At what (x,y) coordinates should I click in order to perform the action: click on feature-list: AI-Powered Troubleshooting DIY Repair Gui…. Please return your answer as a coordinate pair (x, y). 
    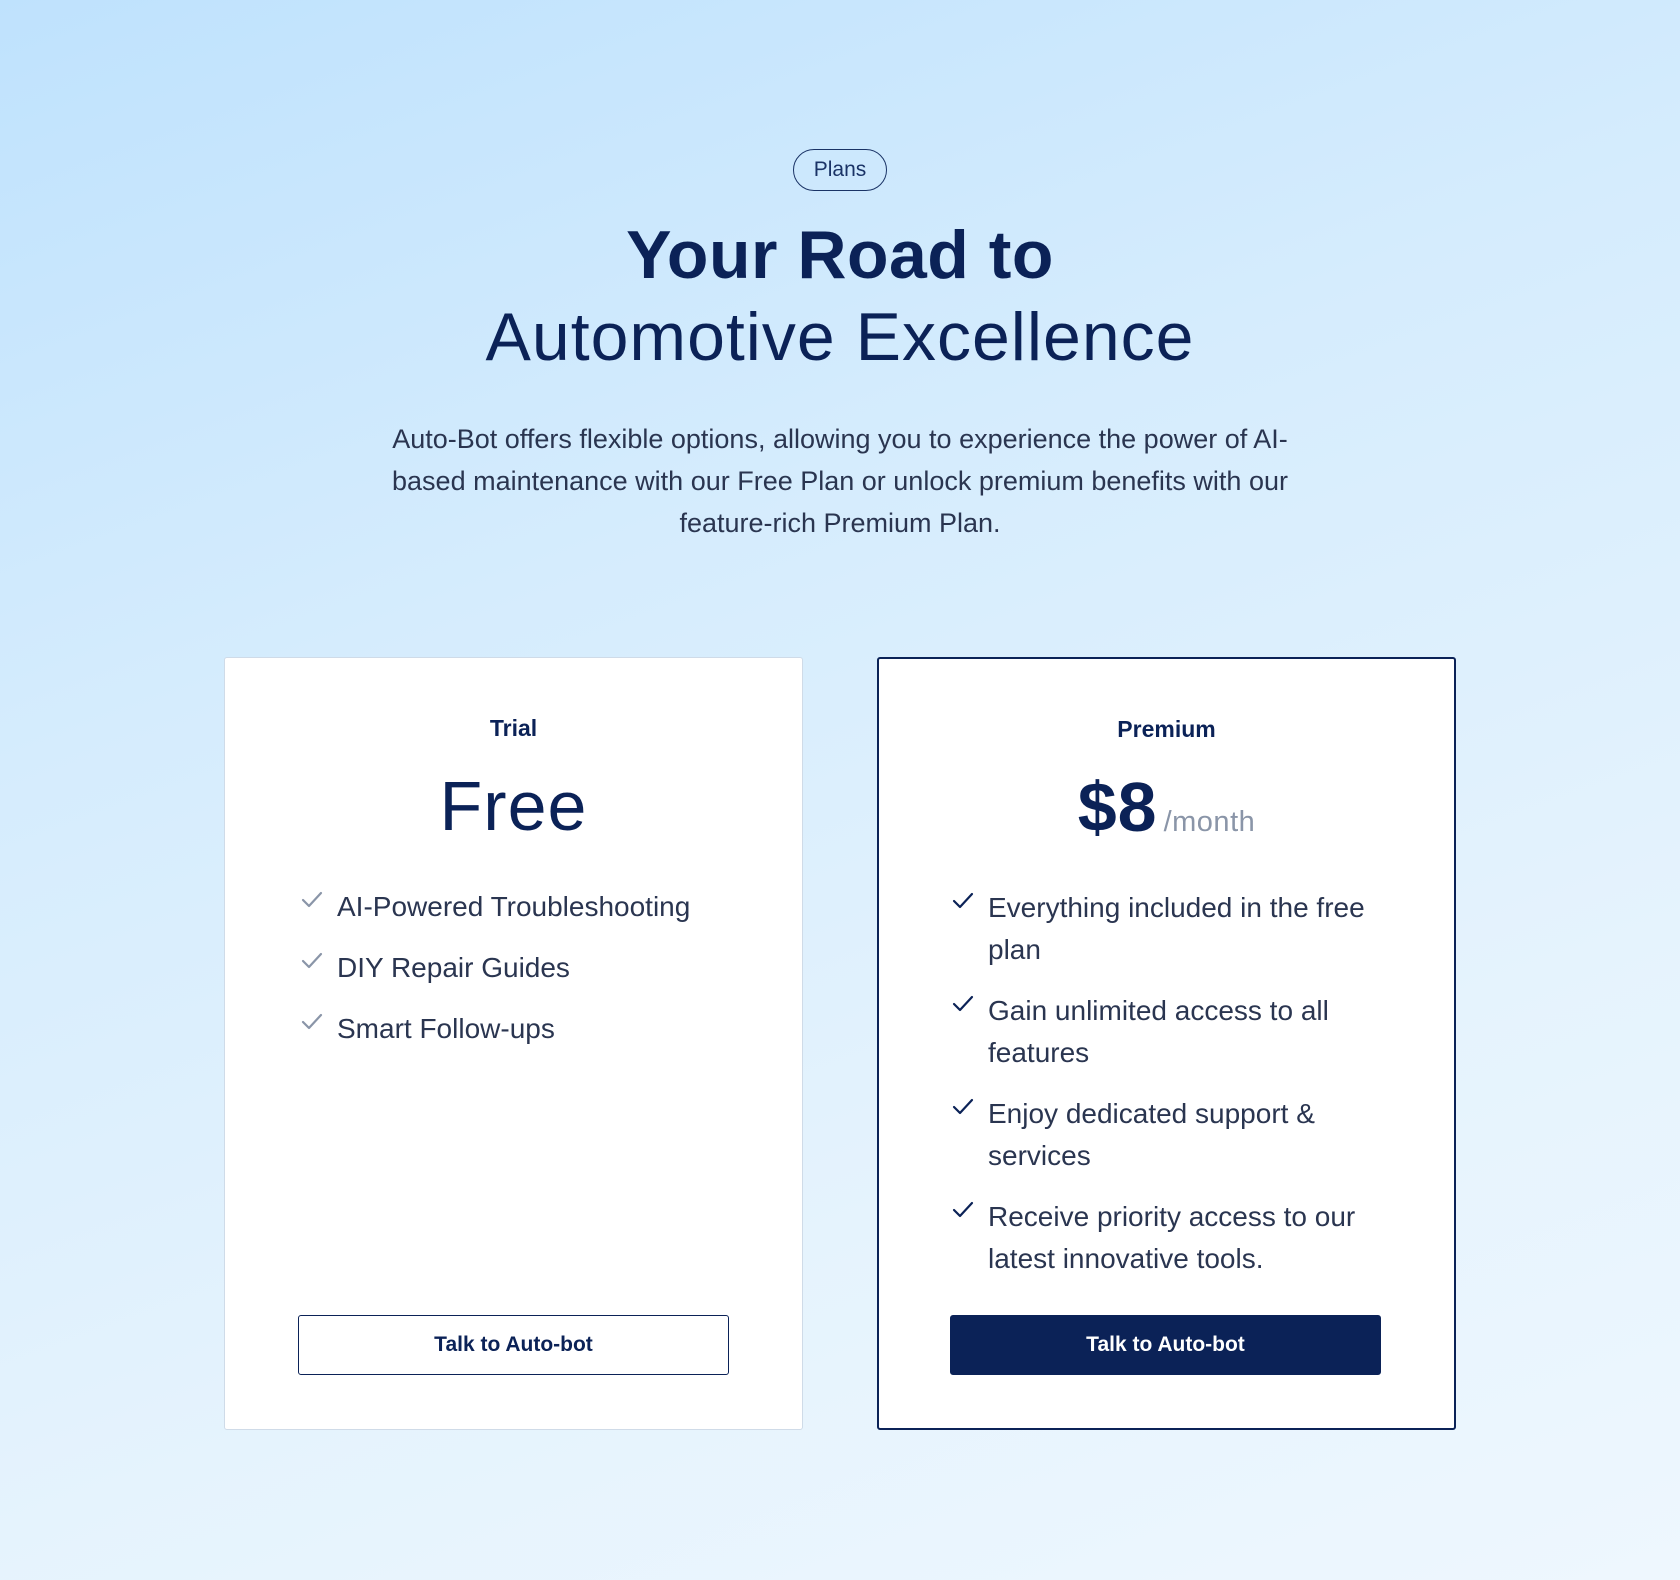
    Looking at the image, I should click on (521, 977).